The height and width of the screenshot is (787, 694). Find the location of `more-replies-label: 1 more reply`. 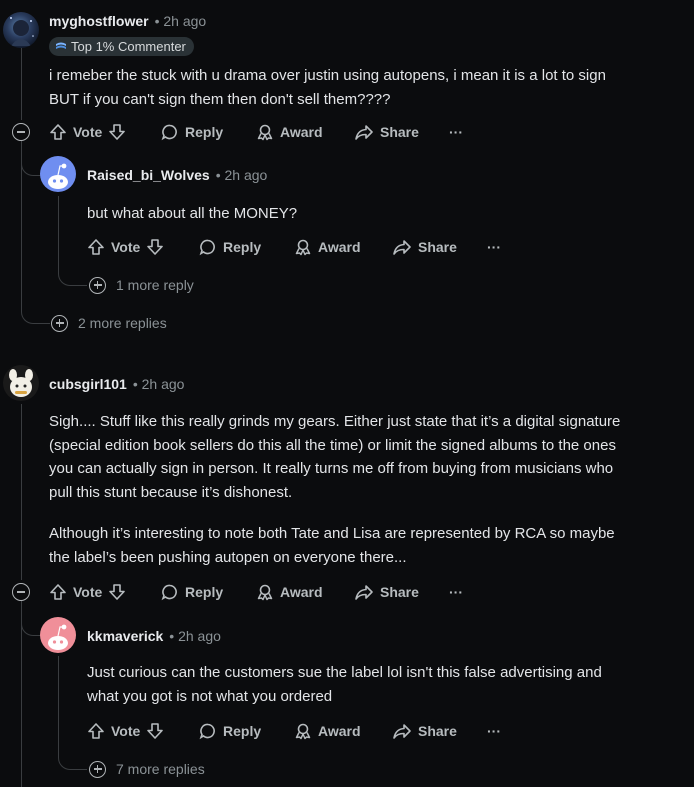

more-replies-label: 1 more reply is located at coordinates (155, 285).